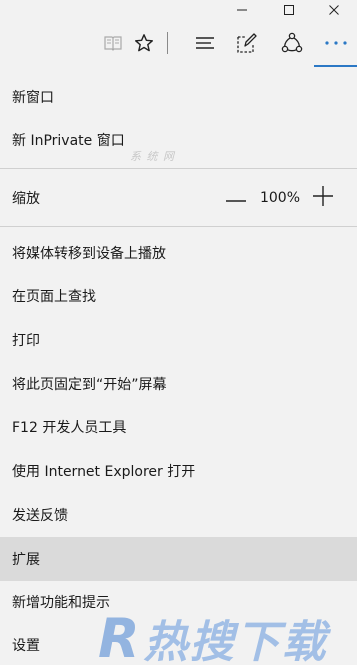 The image size is (357, 665). I want to click on zoom-label: 缩放, so click(26, 199).